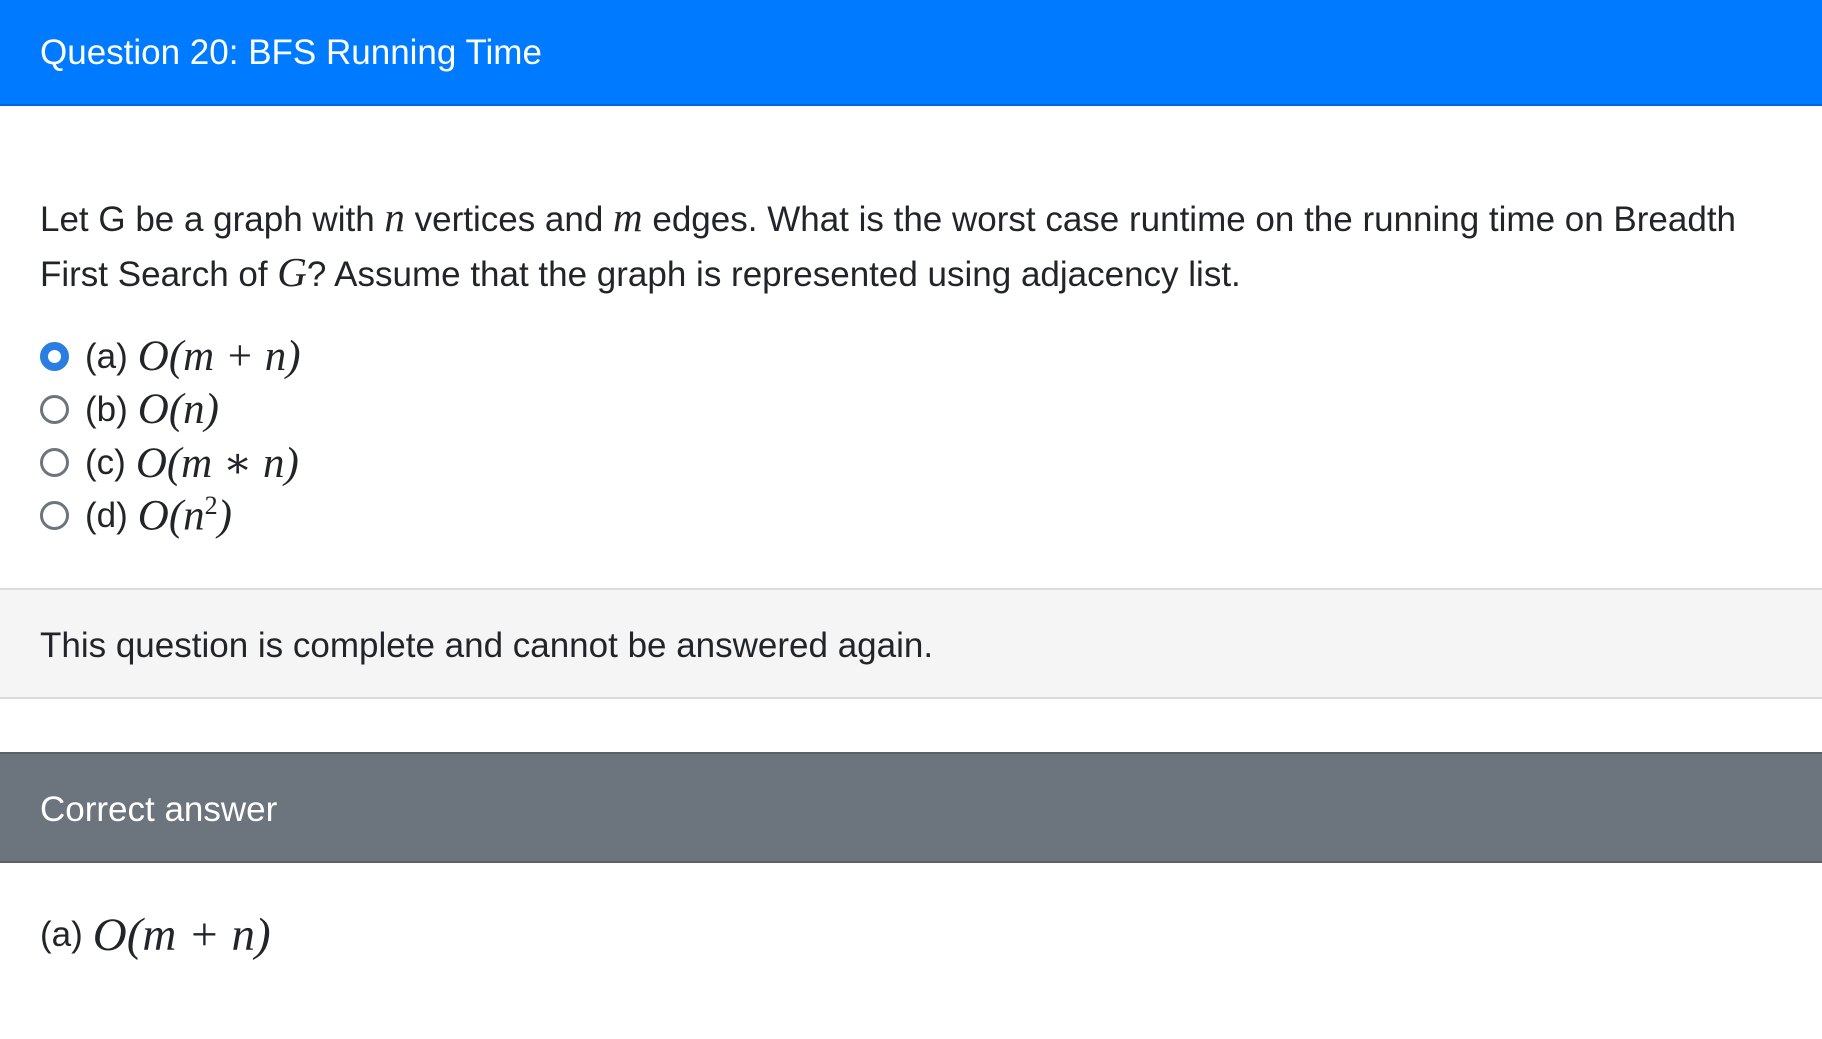 This screenshot has width=1822, height=1039. Describe the element at coordinates (181, 935) in the screenshot. I see `correct-answer-math: O(m + n)` at that location.